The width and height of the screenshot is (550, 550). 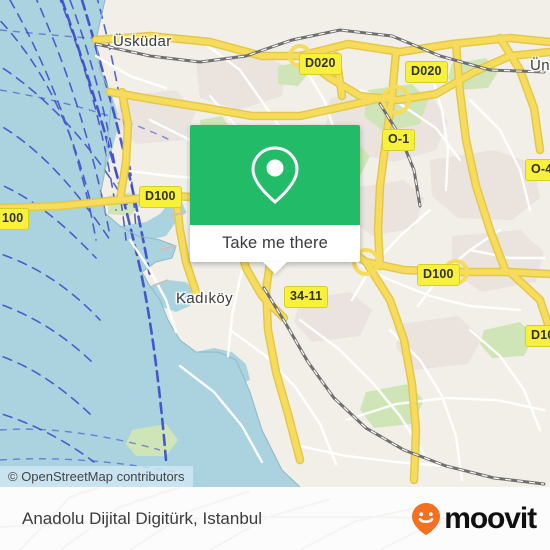 I want to click on moovit-wordmark: moovit, so click(x=490, y=518).